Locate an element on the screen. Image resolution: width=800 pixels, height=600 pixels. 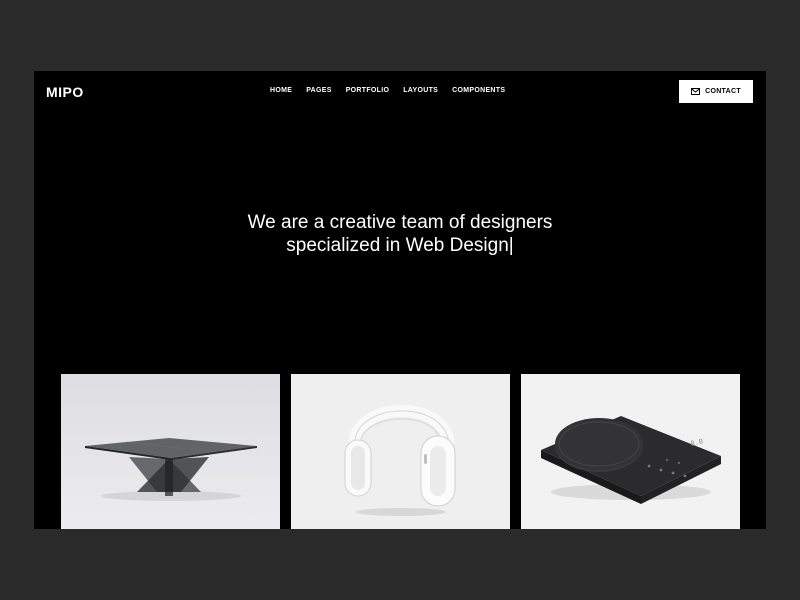
hero-line-2: specialized in Web Design| is located at coordinates (400, 245).